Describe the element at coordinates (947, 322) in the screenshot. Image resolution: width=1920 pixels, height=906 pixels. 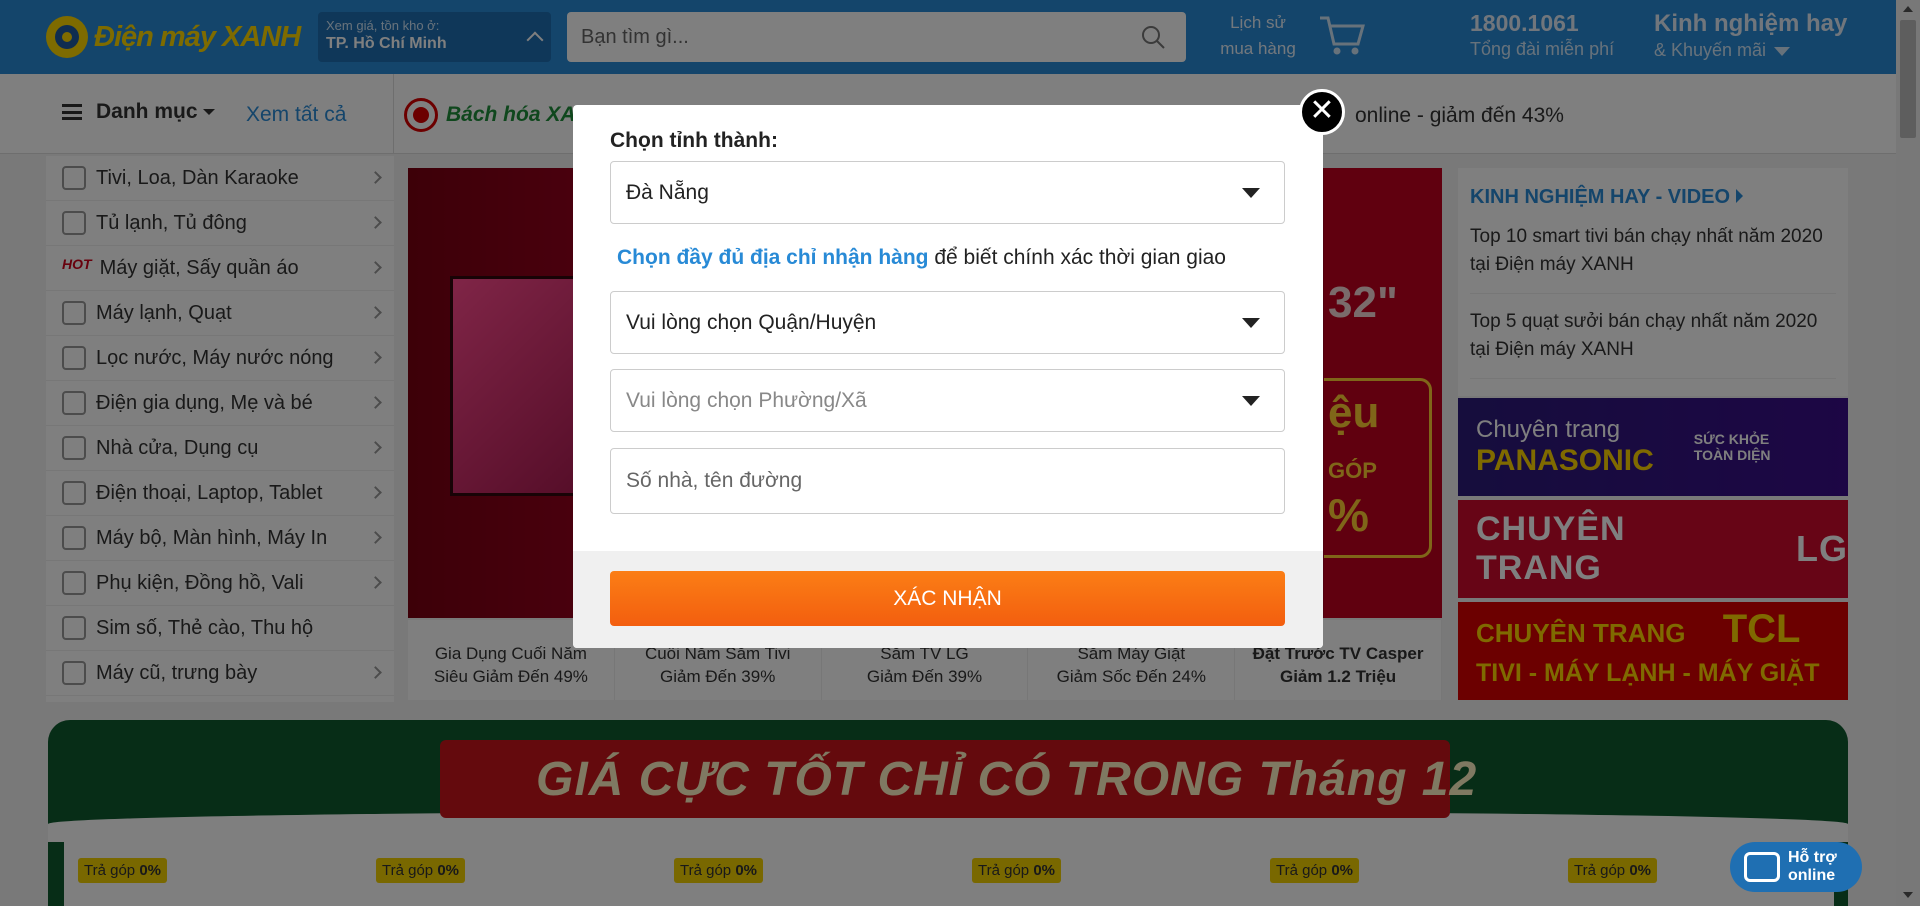
I see `district-select: Vui lòng chọn Quận/Huyện` at that location.